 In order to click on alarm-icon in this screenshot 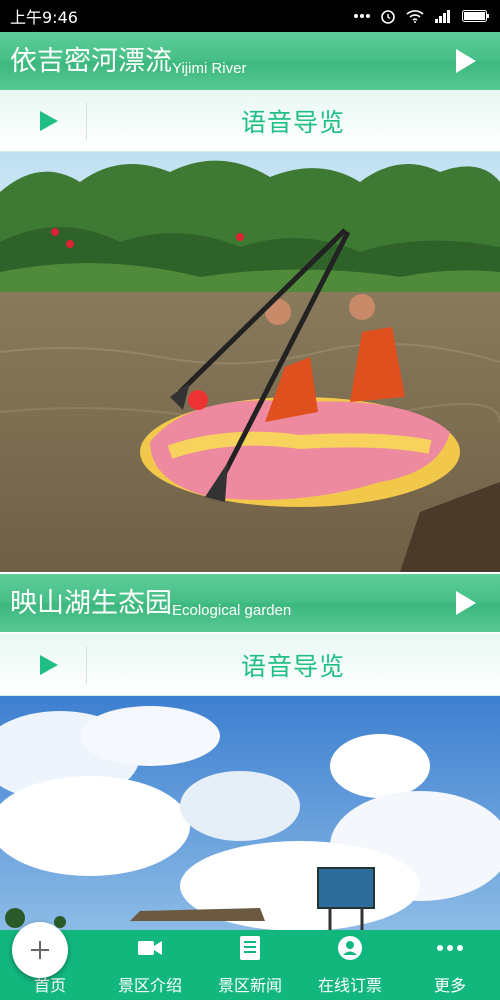, I will do `click(388, 17)`.